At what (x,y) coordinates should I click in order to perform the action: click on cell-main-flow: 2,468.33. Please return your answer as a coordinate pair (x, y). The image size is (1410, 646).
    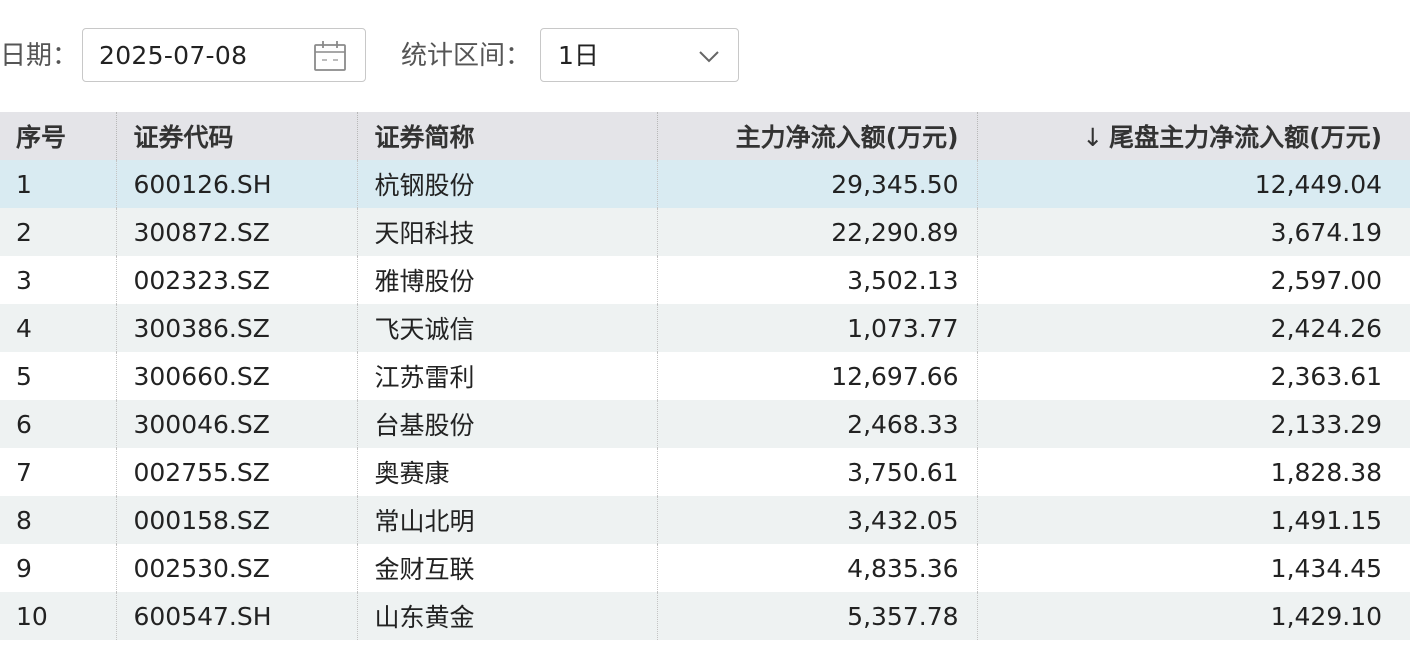
    Looking at the image, I should click on (816, 424).